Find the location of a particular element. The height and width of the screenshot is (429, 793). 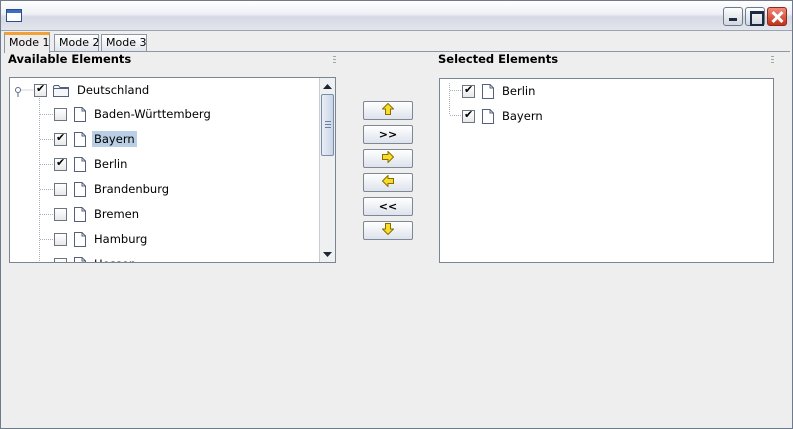

scrollbar-thumb is located at coordinates (327, 125).